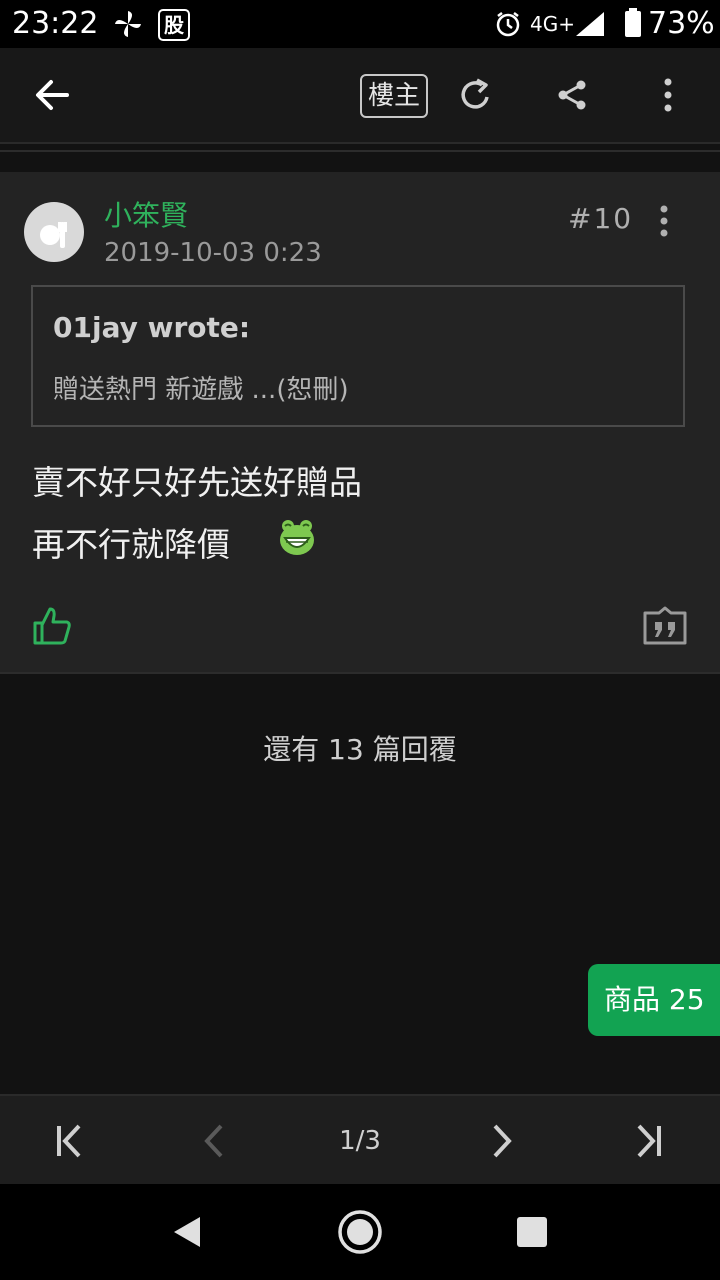  I want to click on last-page-icon, so click(648, 1141).